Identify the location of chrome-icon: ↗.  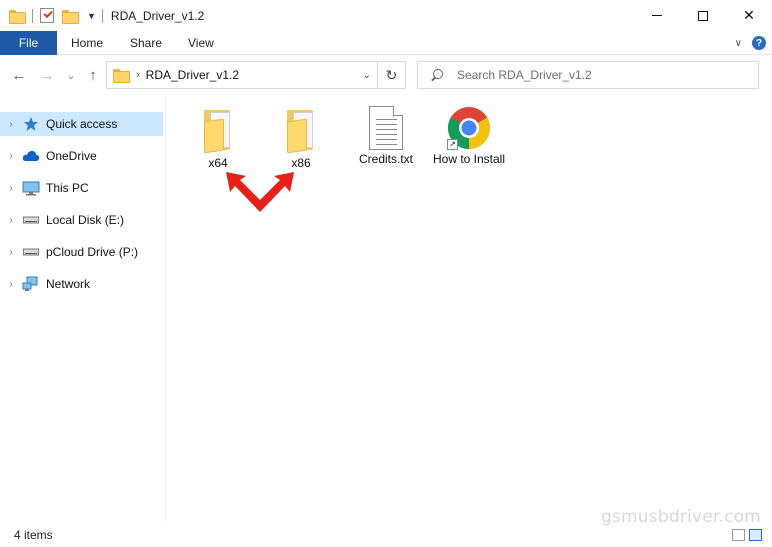
(469, 128).